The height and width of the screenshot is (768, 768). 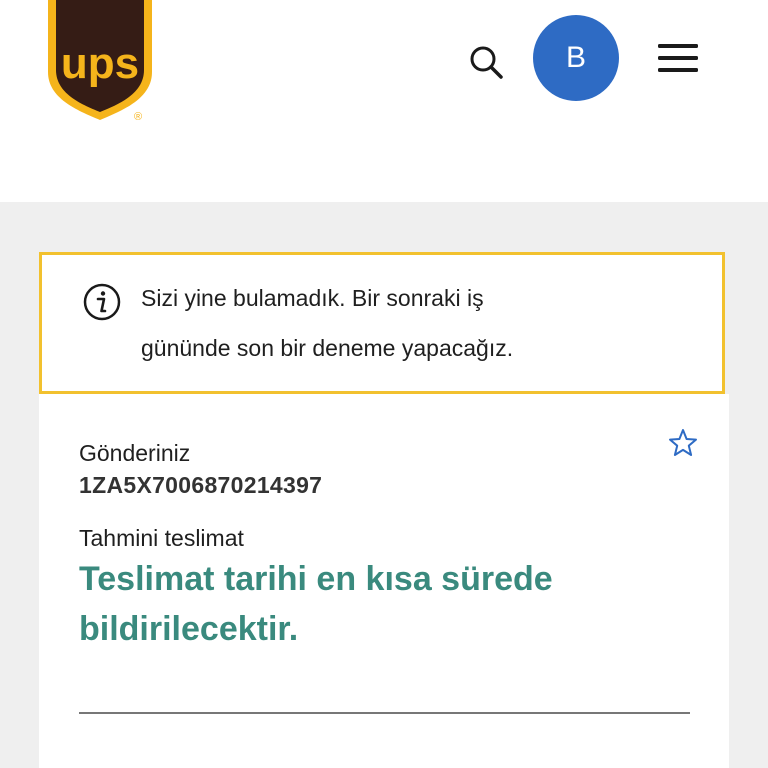 I want to click on alert-line-1: Sizi yine bulamadık. Bir sonraki iş, so click(x=312, y=298).